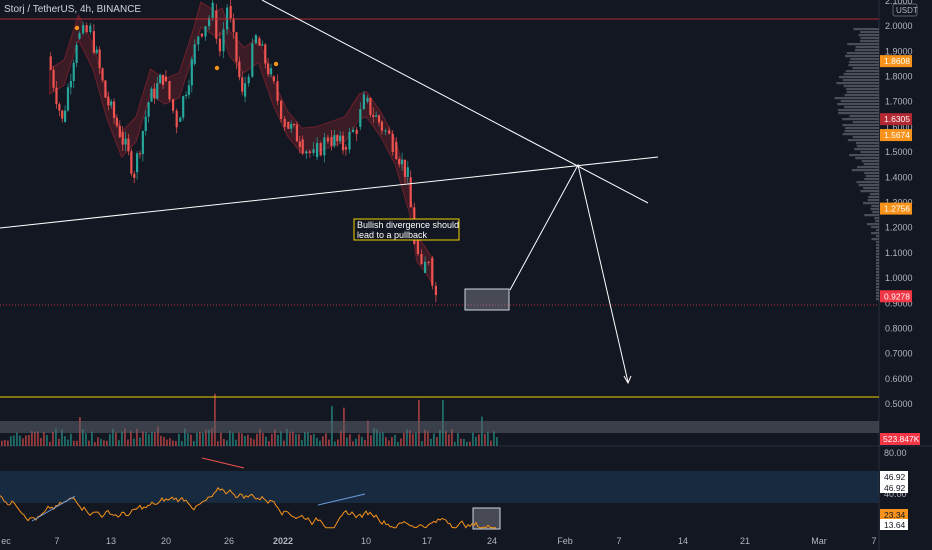  Describe the element at coordinates (899, 76) in the screenshot. I see `price-tick-label: 1.8000` at that location.